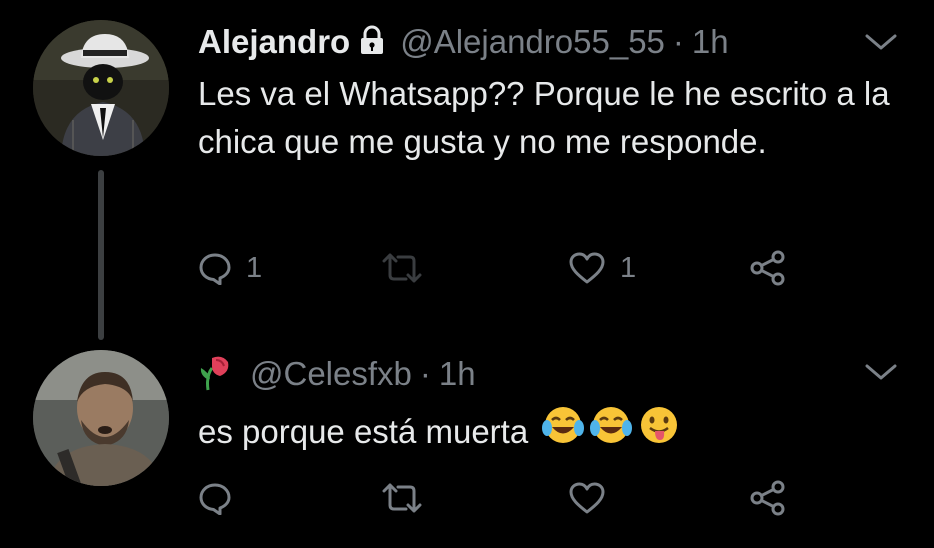 The image size is (934, 548). Describe the element at coordinates (363, 431) in the screenshot. I see `tweet-text: es porque está muerta` at that location.